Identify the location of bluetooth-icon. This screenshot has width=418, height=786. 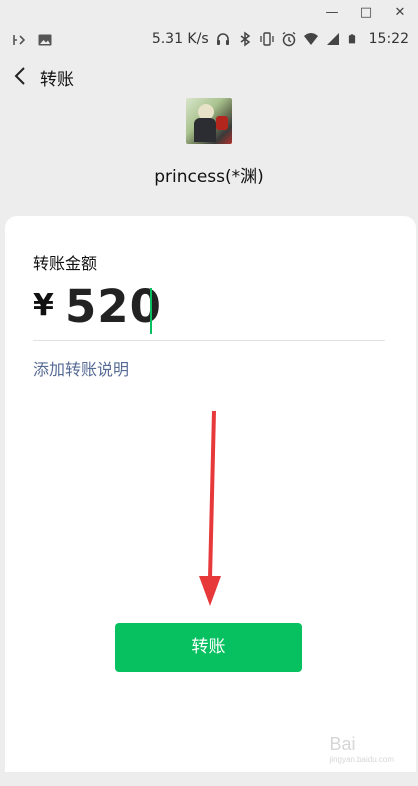
(245, 39).